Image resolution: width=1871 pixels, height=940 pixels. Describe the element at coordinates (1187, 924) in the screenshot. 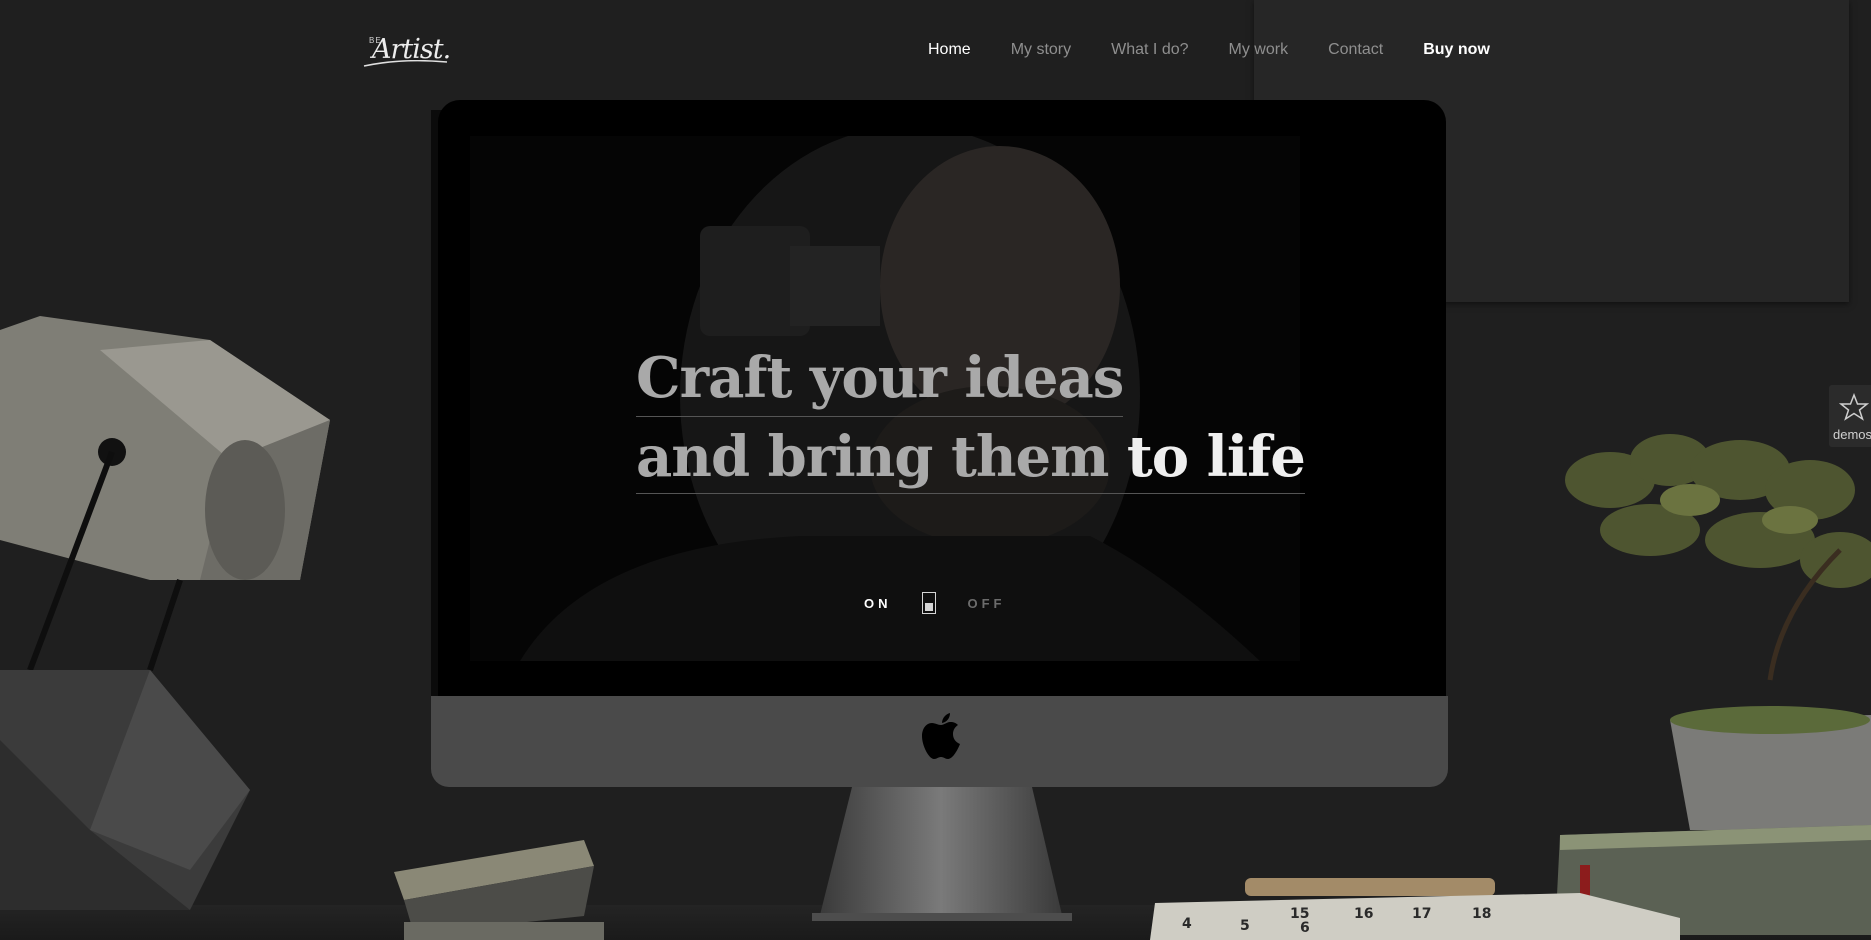

I see `tape-number: 4` at that location.